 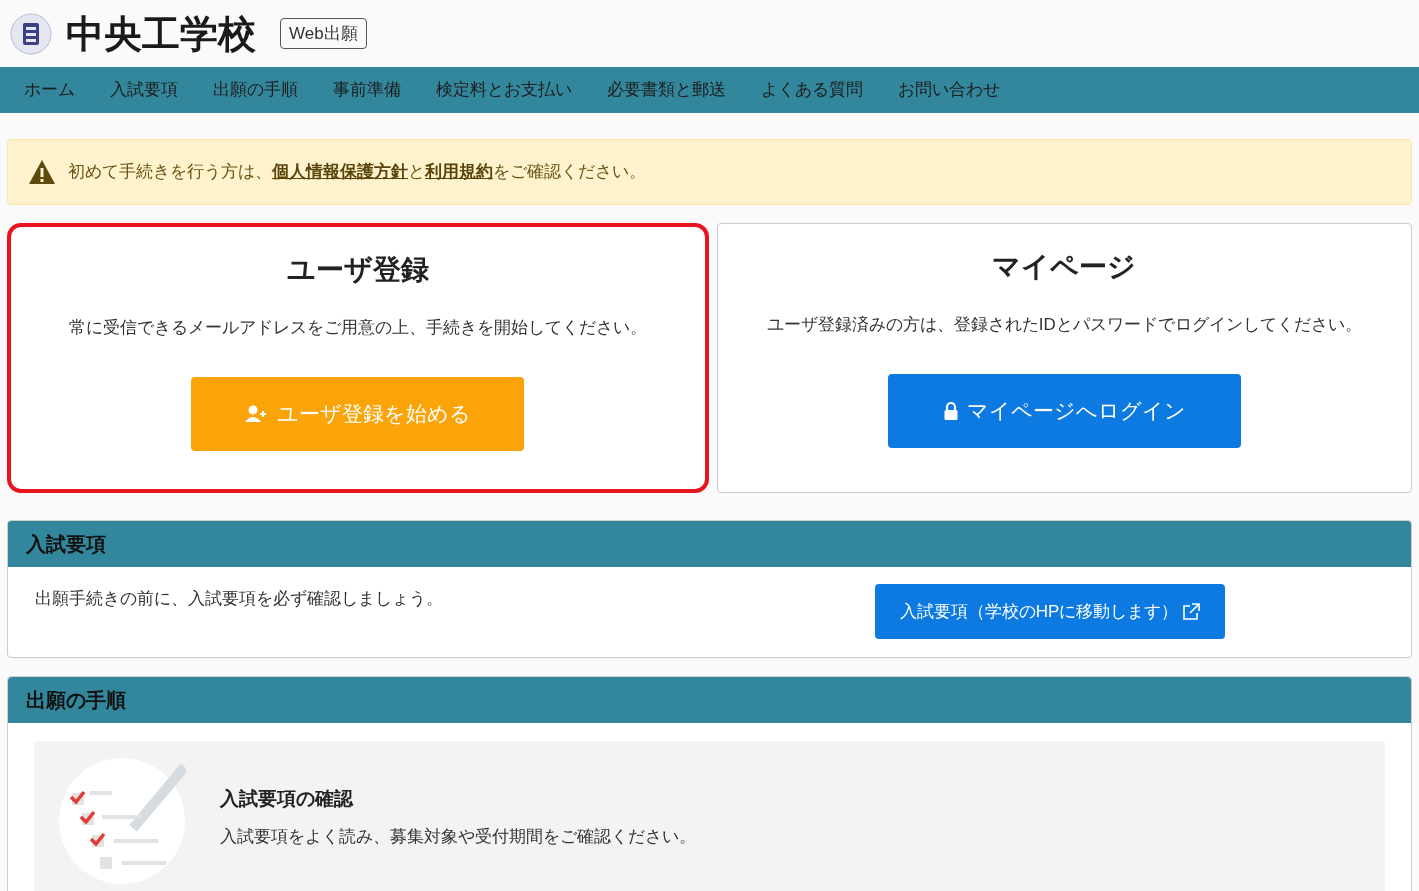 I want to click on nav-link: 出願の手順, so click(x=255, y=90).